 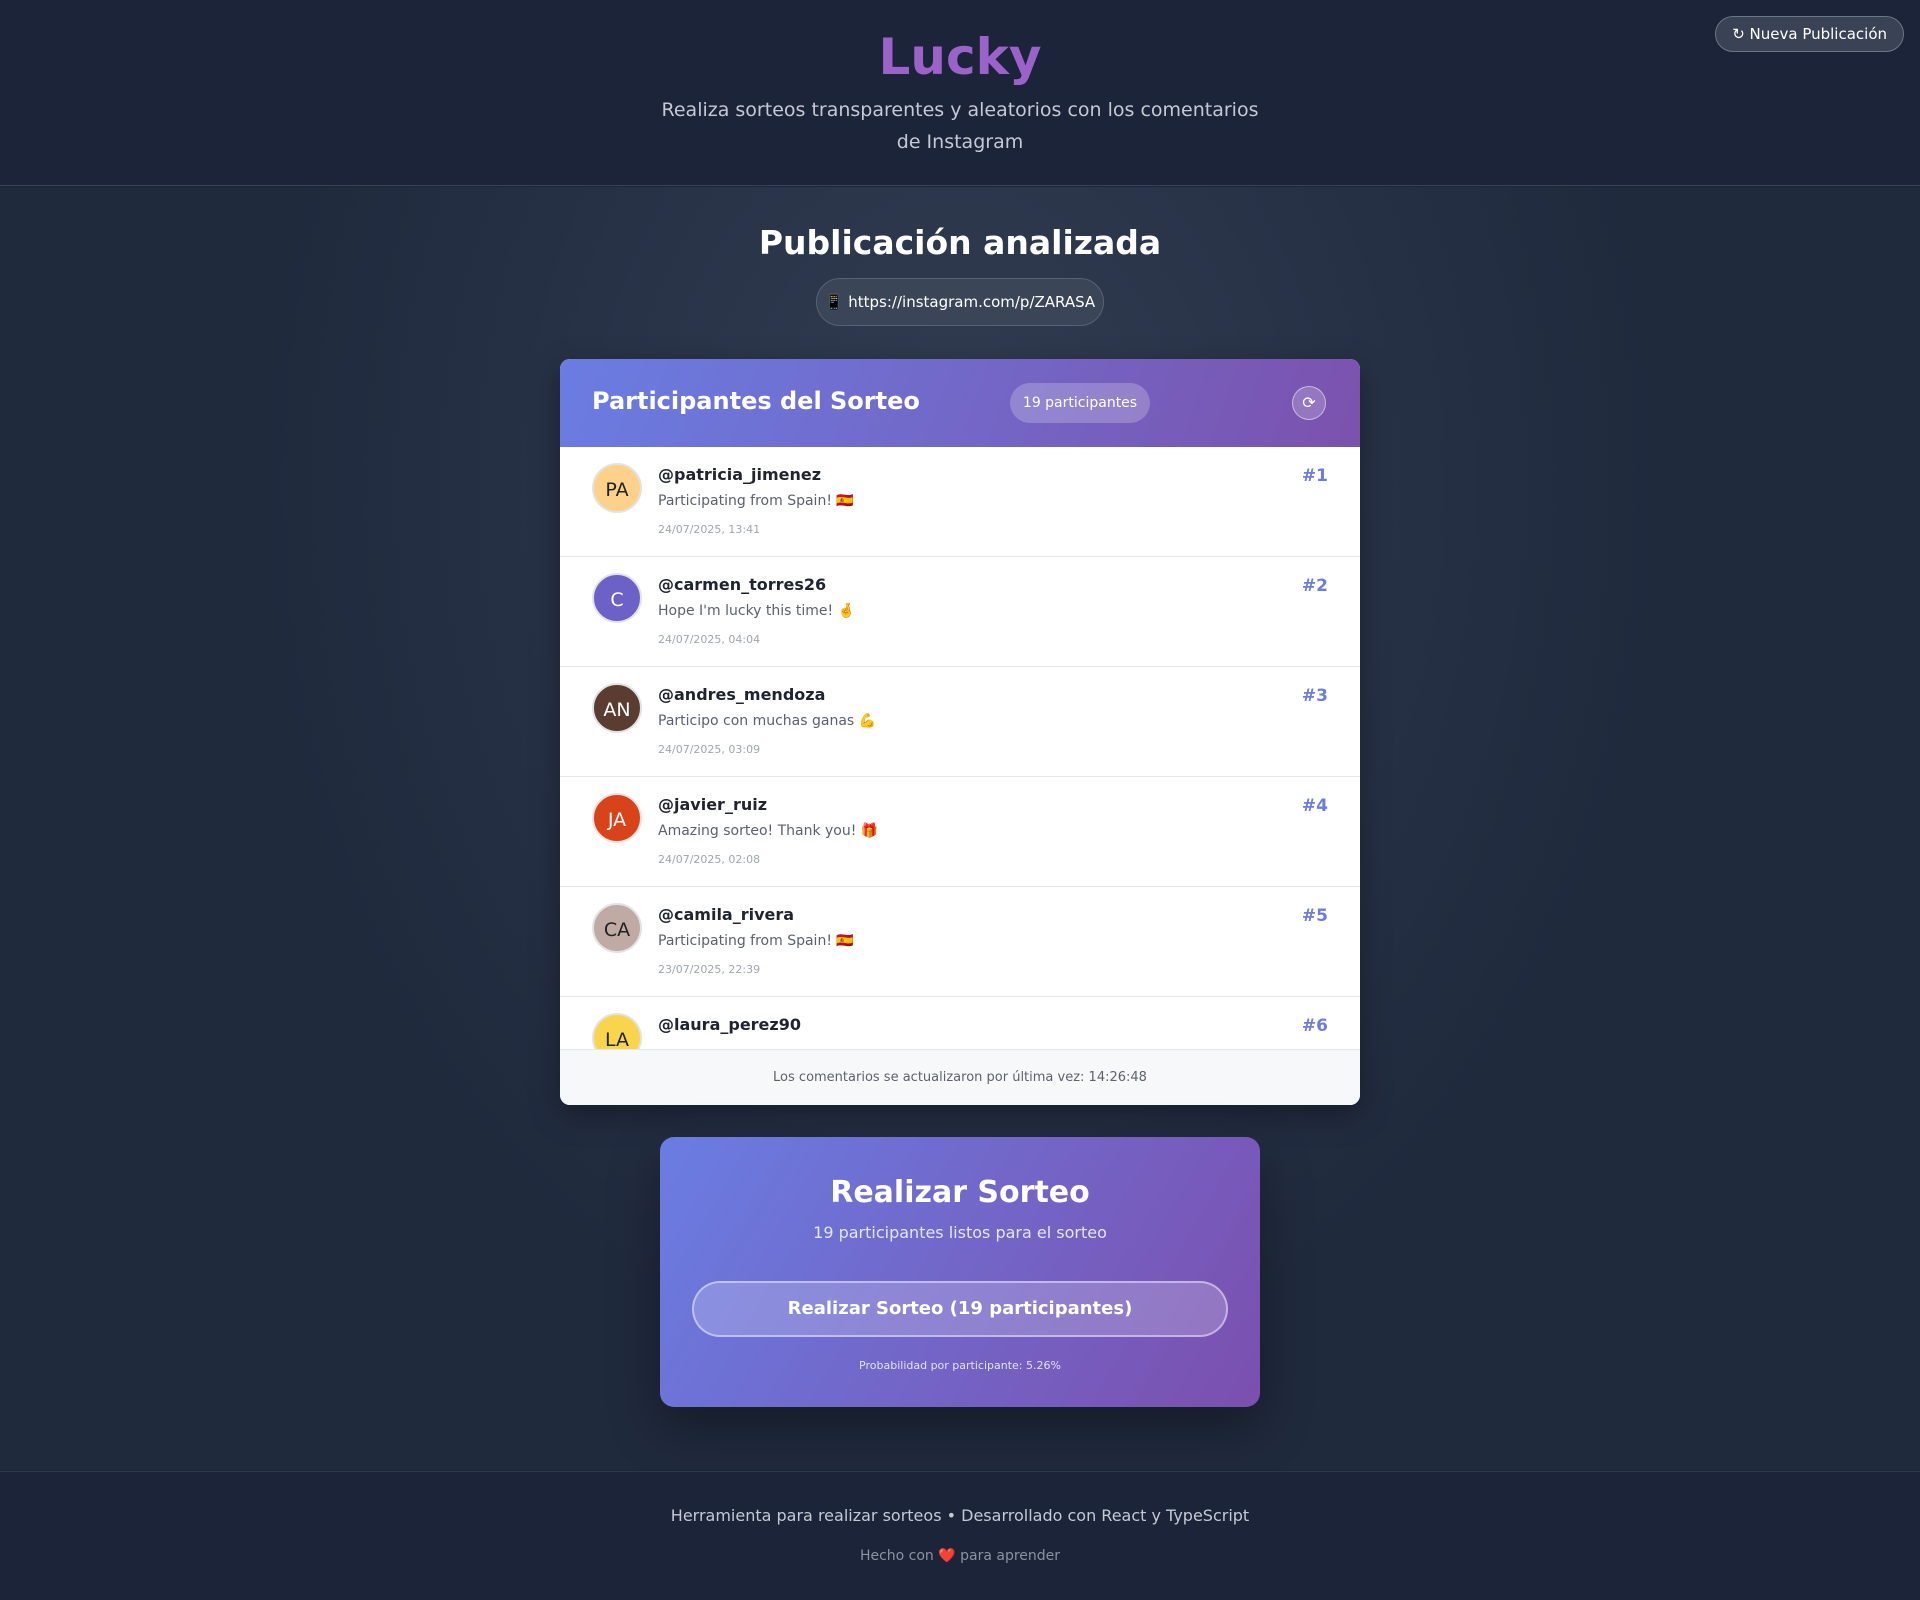 What do you see at coordinates (960, 1365) in the screenshot?
I see `draw-probability: Probabilidad por participante: 5.26%` at bounding box center [960, 1365].